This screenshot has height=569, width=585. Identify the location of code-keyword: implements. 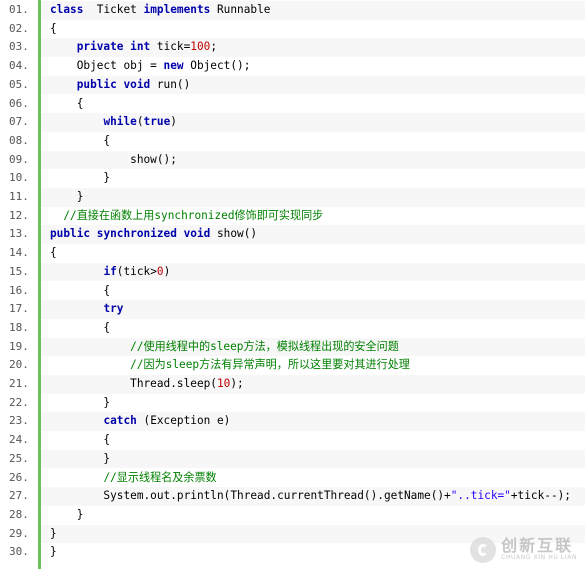
(177, 9).